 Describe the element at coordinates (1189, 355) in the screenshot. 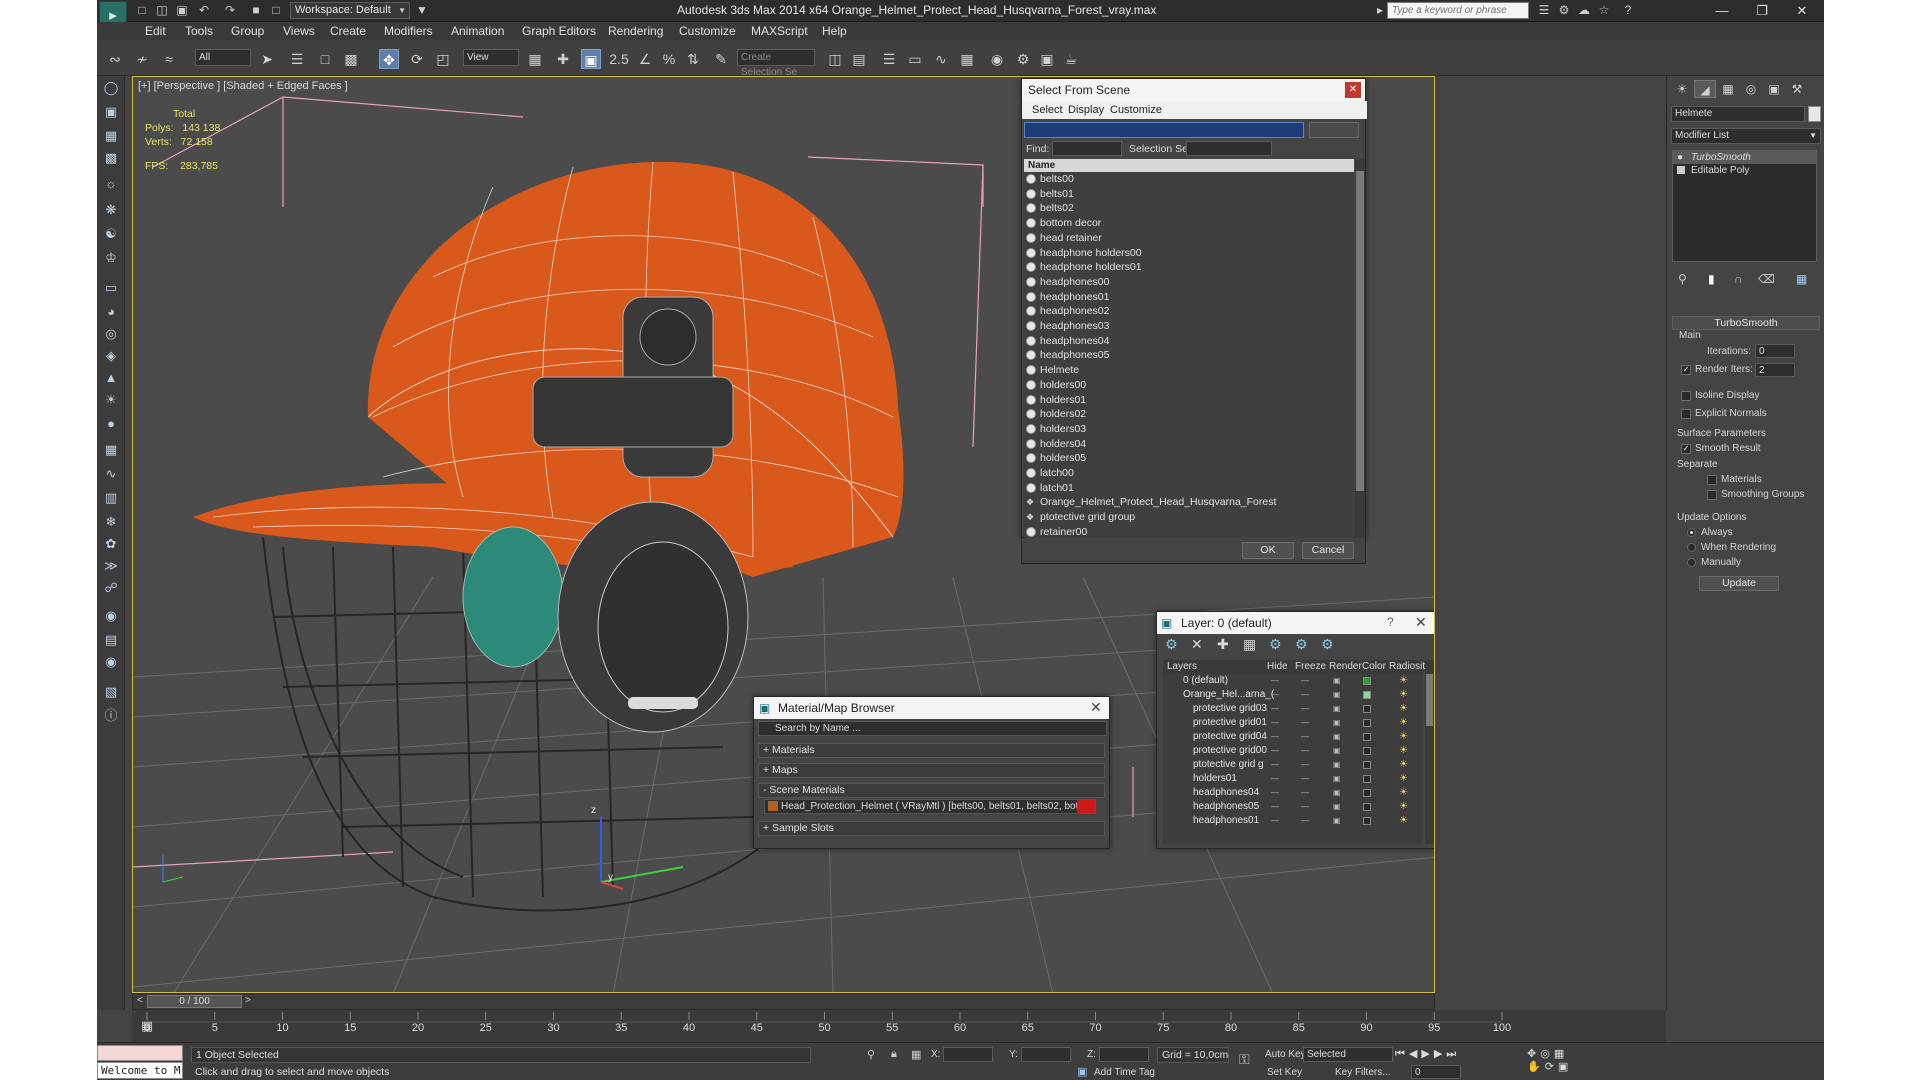

I see `sfs-list-item: headphones05` at that location.